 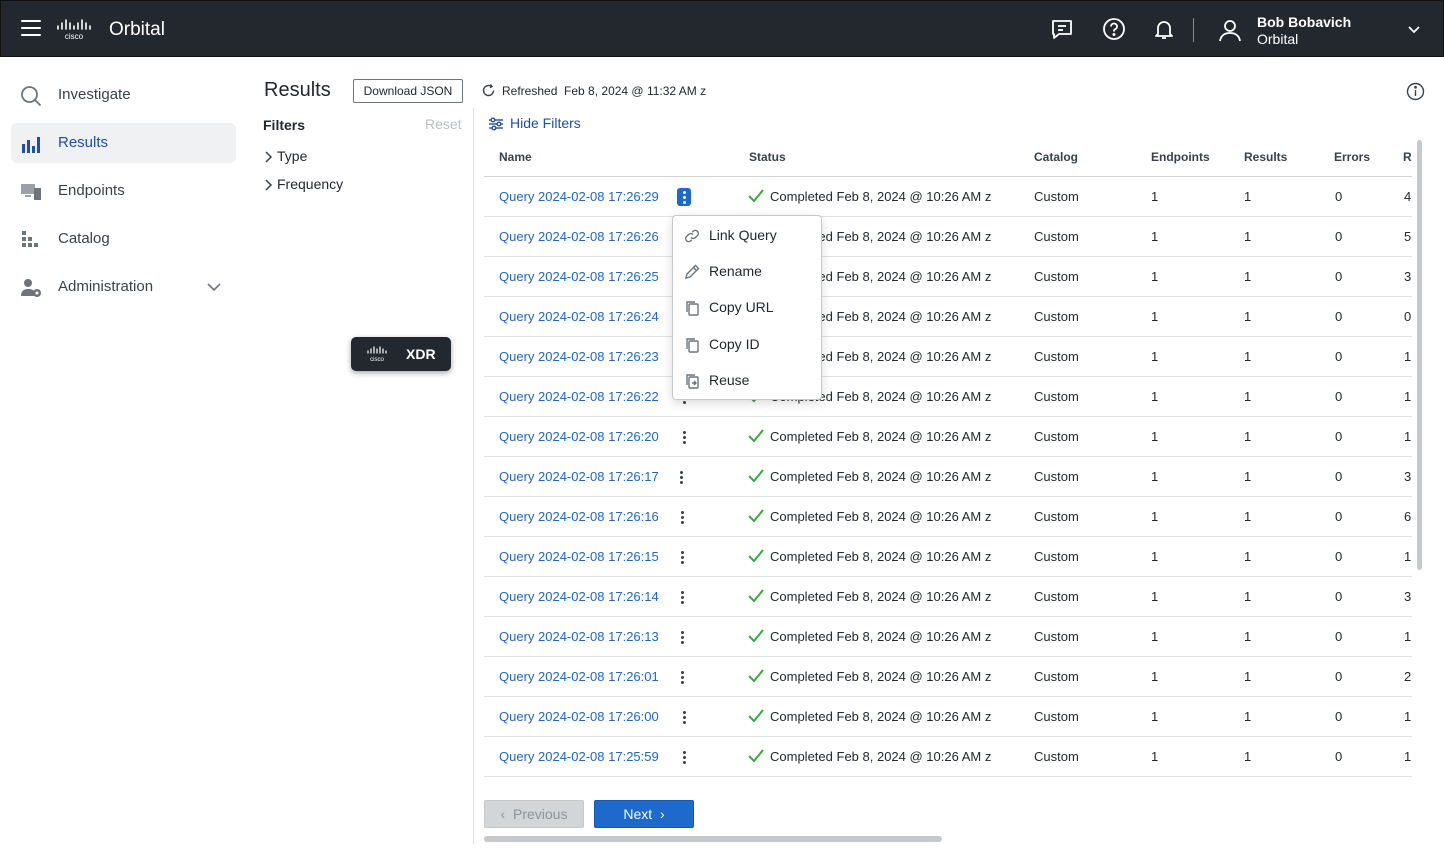 What do you see at coordinates (579, 196) in the screenshot?
I see `query-name-link: Query 2024-02-08 17:26:29` at bounding box center [579, 196].